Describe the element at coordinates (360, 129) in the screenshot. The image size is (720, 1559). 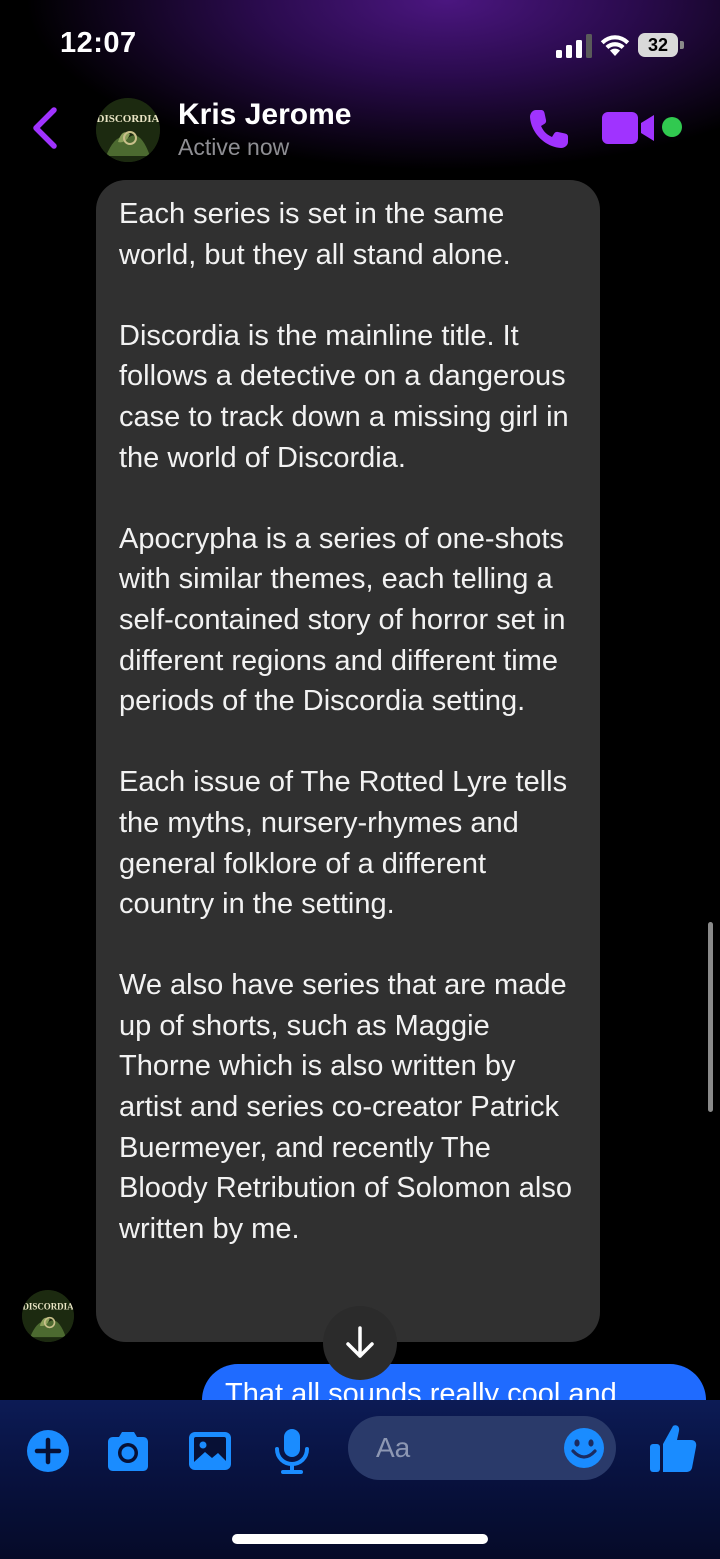
I see `chat-header: DISCORDIA Kris Jerome Active now` at that location.